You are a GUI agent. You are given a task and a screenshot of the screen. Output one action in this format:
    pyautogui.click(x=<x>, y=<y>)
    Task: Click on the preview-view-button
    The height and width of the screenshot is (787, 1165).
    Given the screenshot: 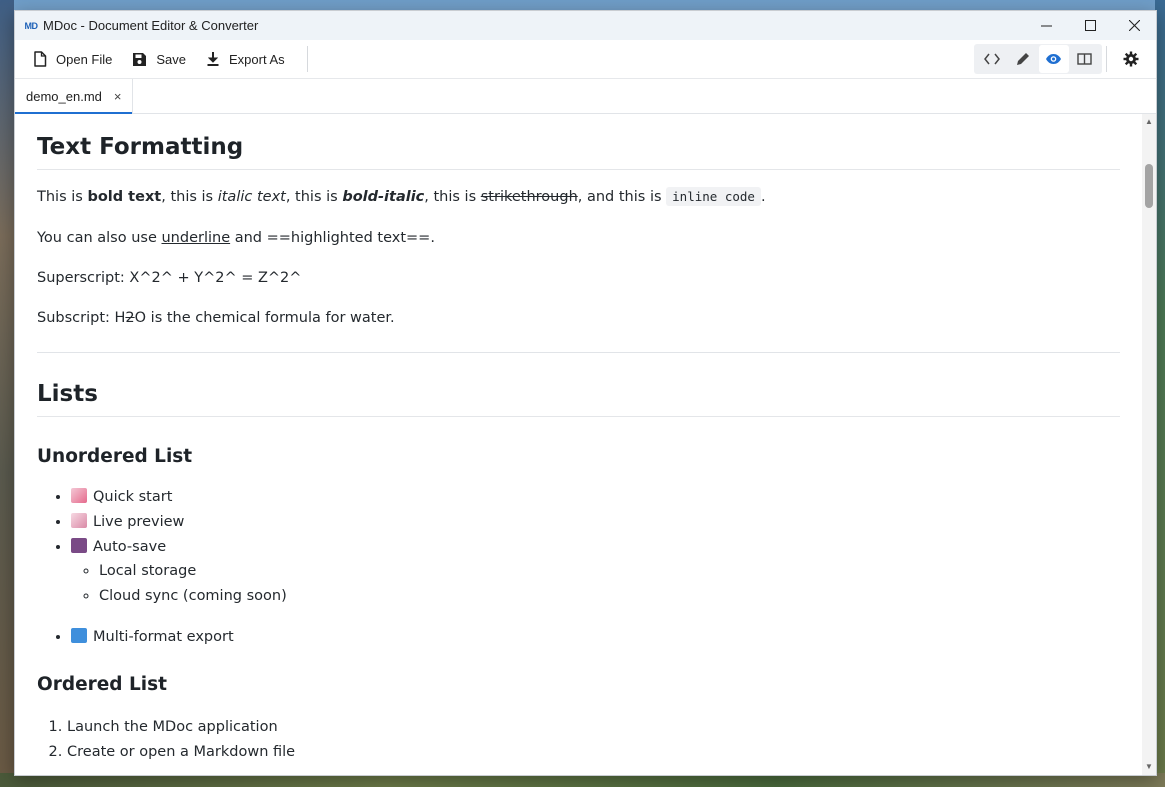 What is the action you would take?
    pyautogui.click(x=1053, y=59)
    